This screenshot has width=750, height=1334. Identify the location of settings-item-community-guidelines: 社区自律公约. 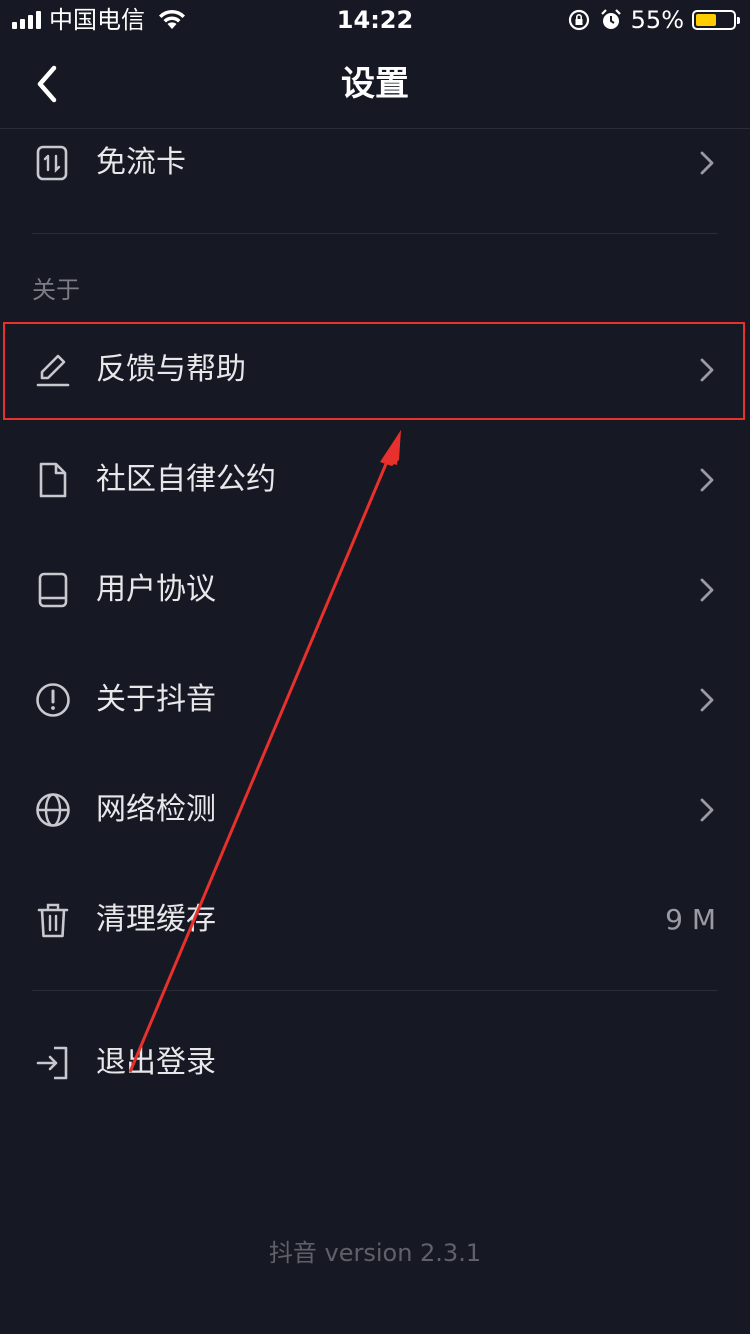
(375, 480).